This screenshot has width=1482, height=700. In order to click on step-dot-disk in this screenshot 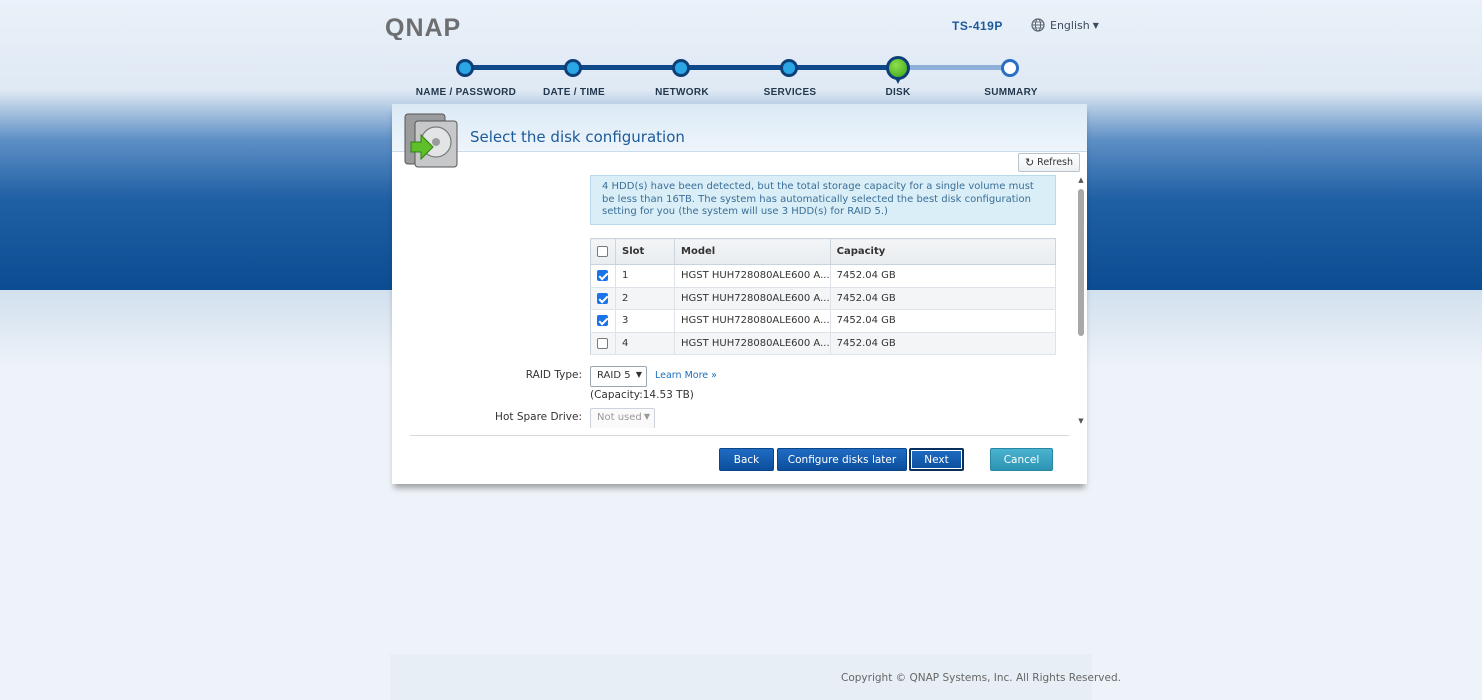, I will do `click(898, 70)`.